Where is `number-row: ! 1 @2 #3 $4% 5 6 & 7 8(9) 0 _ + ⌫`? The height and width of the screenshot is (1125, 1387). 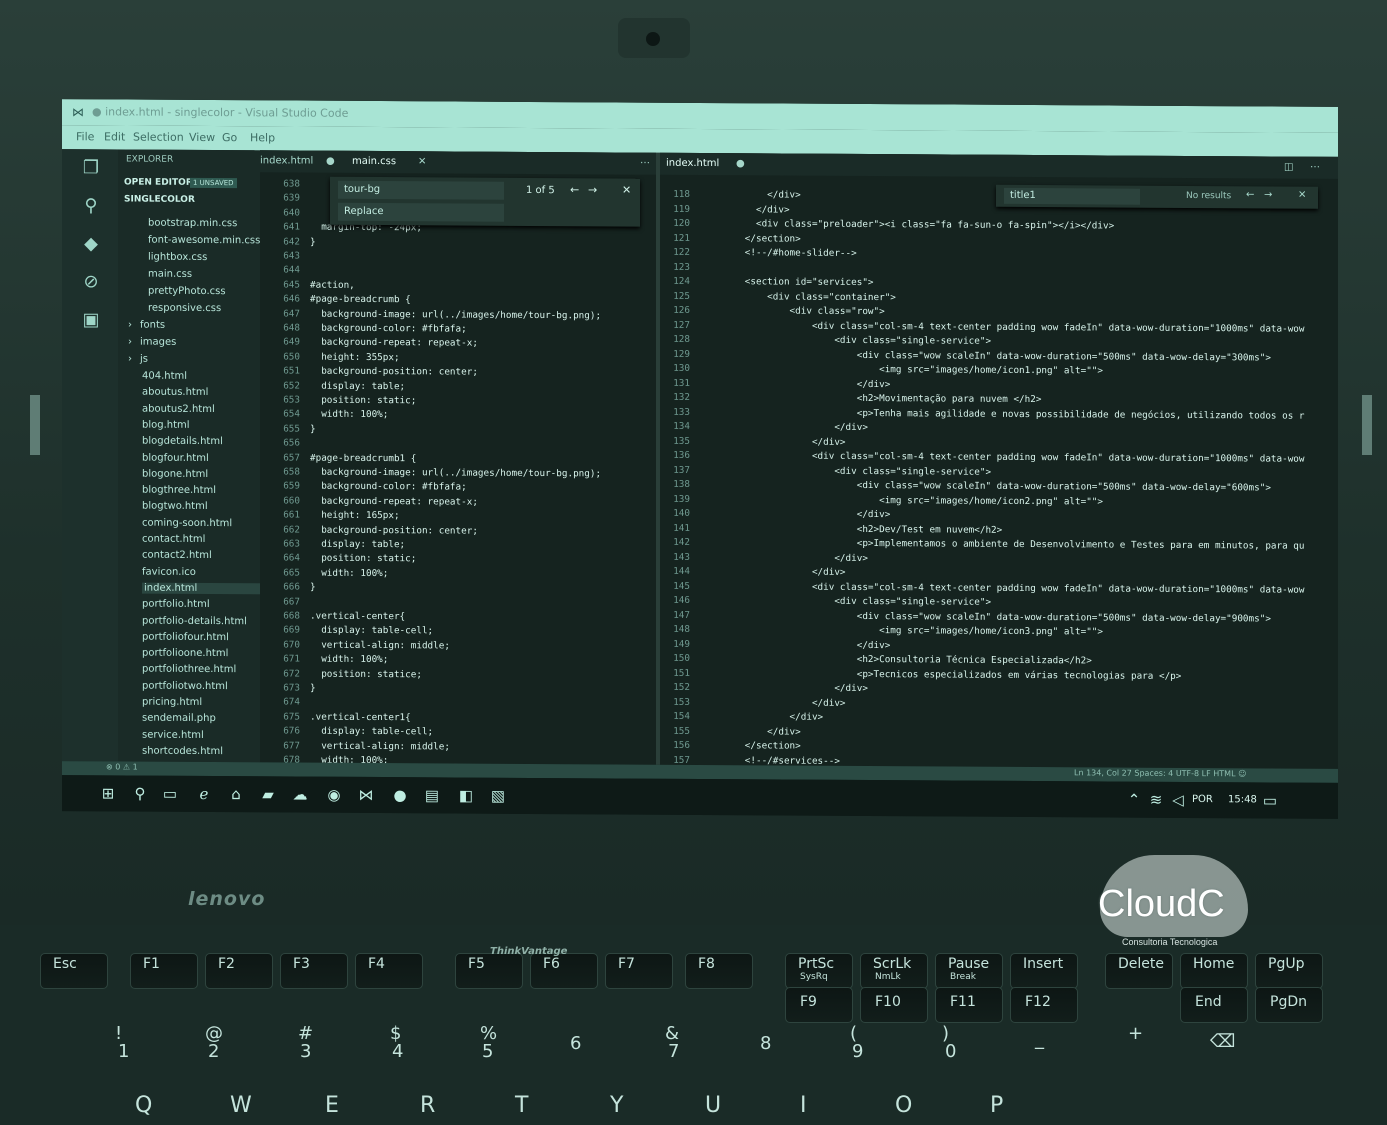 number-row: ! 1 @2 #3 $4% 5 6 & 7 8(9) 0 _ + ⌫ is located at coordinates (693, 1051).